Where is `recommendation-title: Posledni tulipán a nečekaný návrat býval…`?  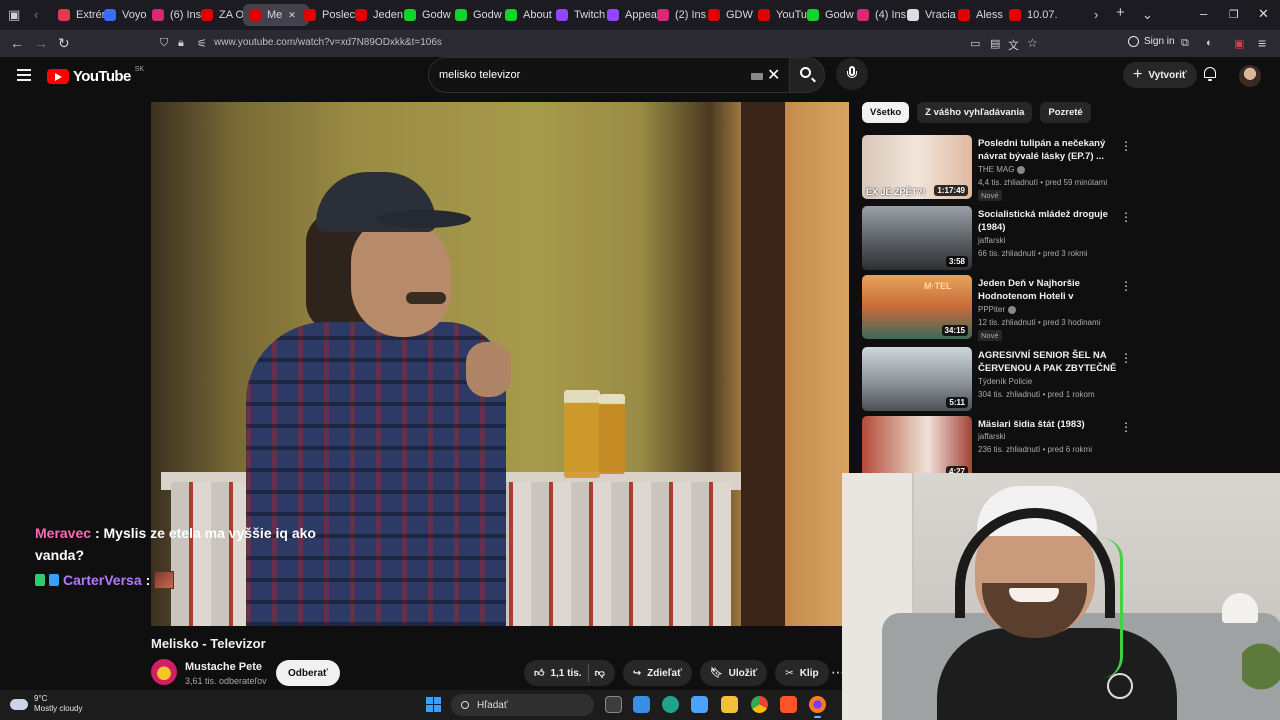 recommendation-title: Posledni tulipán a nečekaný návrat býval… is located at coordinates (1048, 150).